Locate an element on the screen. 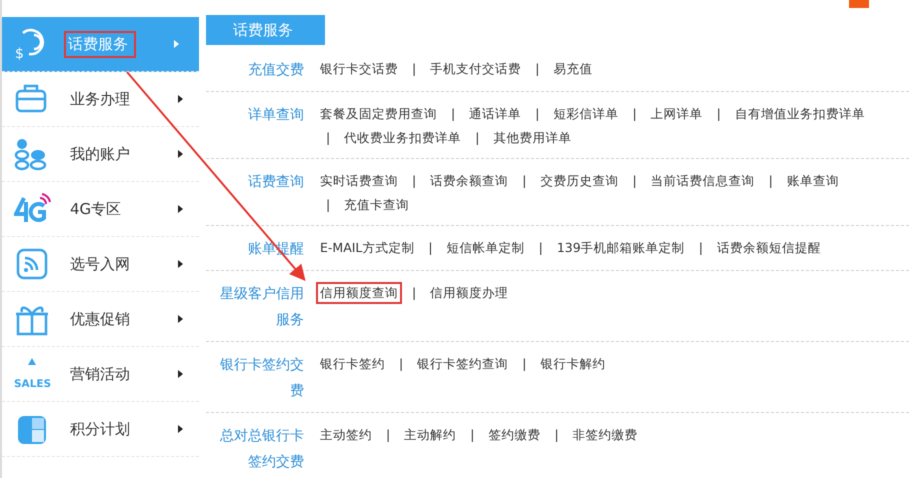 Image resolution: width=909 pixels, height=478 pixels. service-link: 话费余额短信提醒 is located at coordinates (768, 248).